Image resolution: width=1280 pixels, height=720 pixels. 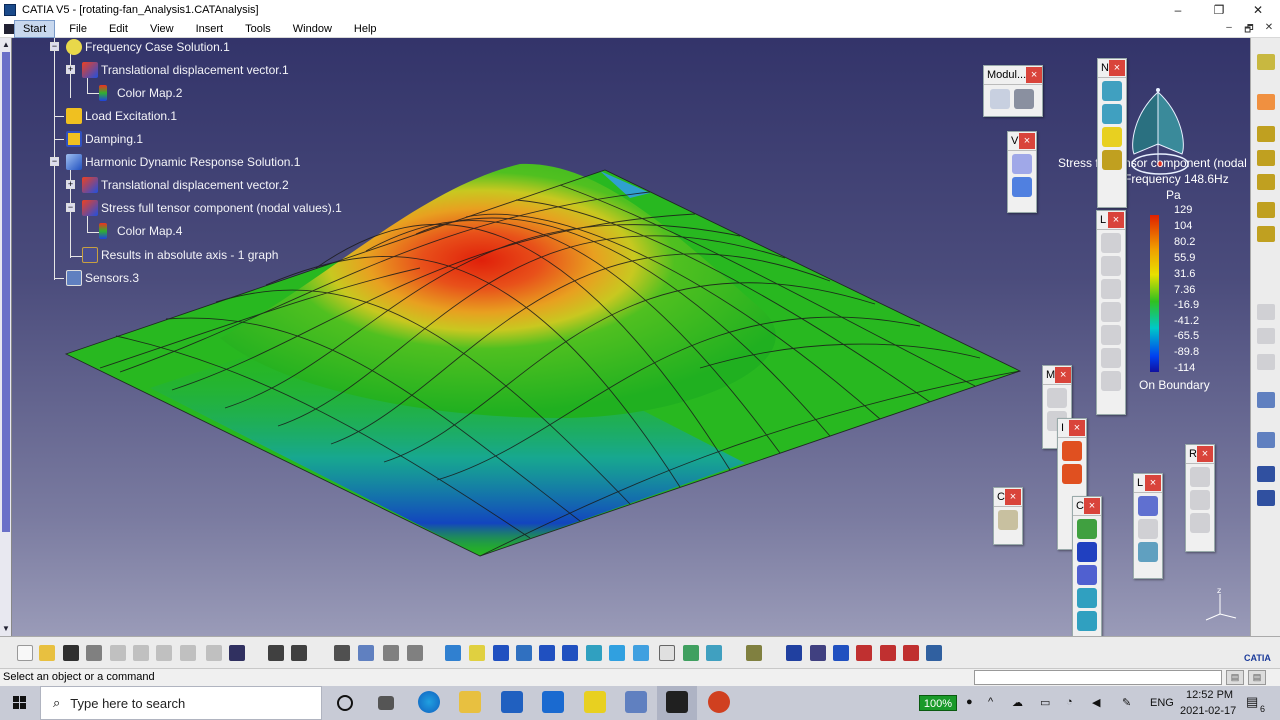 I want to click on volume-icon: ◀, so click(x=1096, y=702).